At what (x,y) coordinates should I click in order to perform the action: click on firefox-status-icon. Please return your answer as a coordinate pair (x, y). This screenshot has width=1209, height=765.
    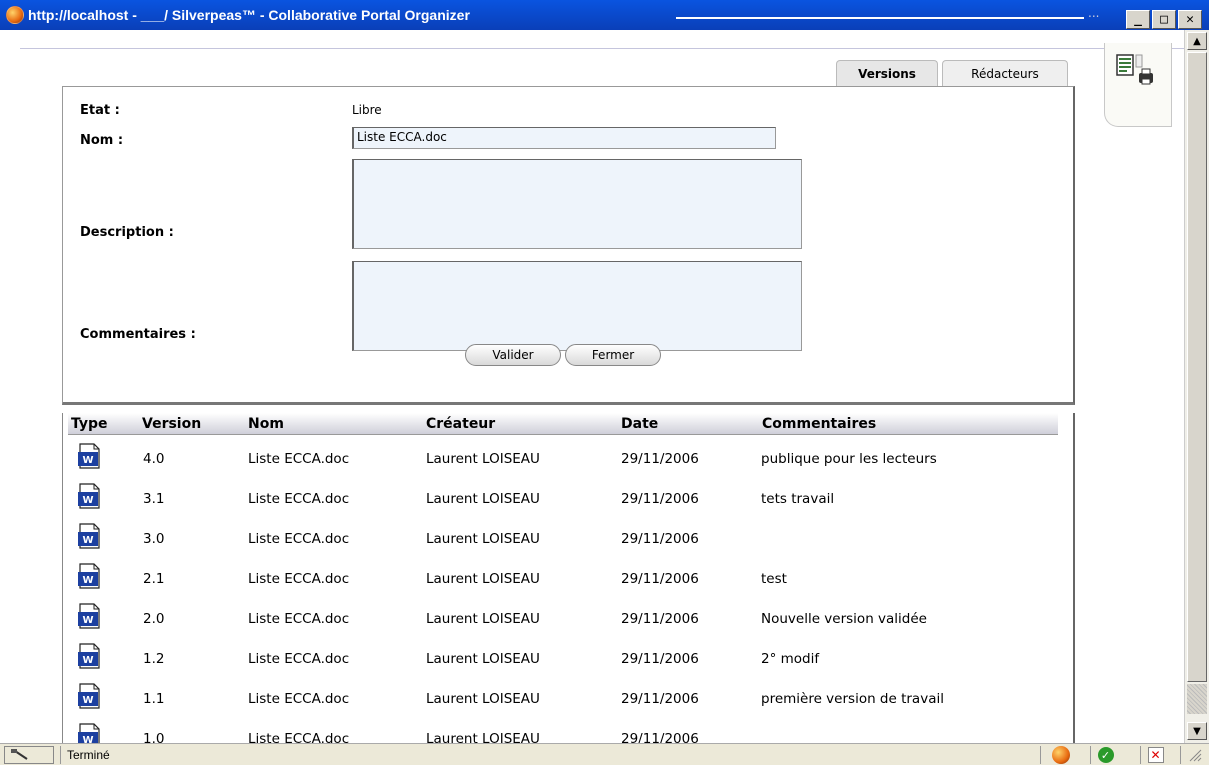
    Looking at the image, I should click on (1060, 755).